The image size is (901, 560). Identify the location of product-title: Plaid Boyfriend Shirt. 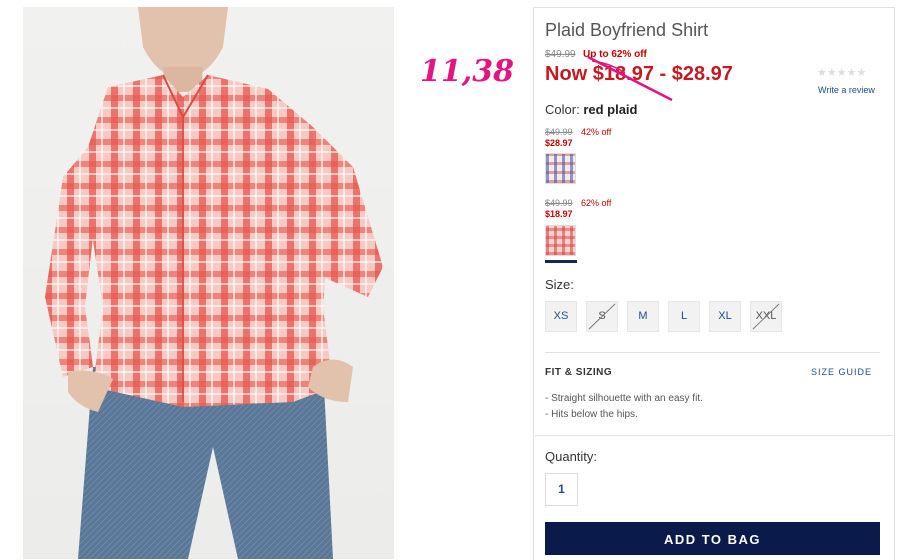
(627, 30).